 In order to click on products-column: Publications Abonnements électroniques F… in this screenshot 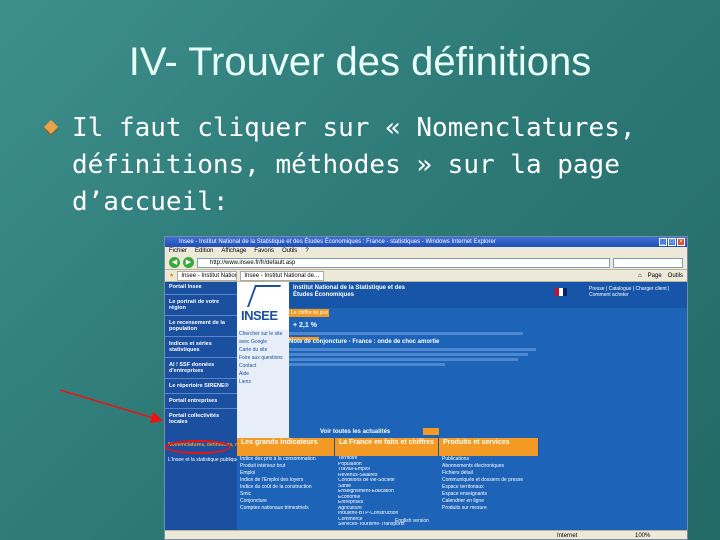, I will do `click(489, 493)`.